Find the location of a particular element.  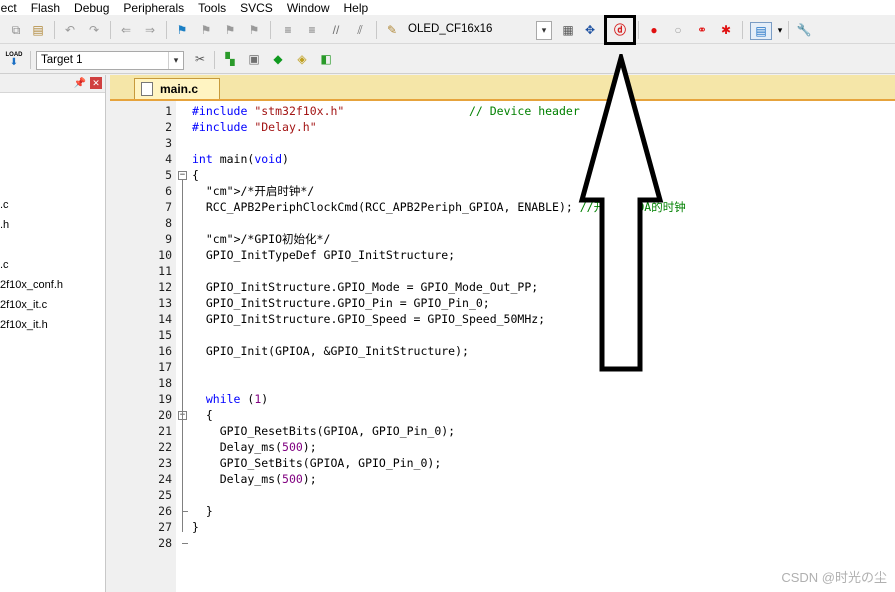

target-combo: OLED_CF16x16 ▾ is located at coordinates (478, 30).